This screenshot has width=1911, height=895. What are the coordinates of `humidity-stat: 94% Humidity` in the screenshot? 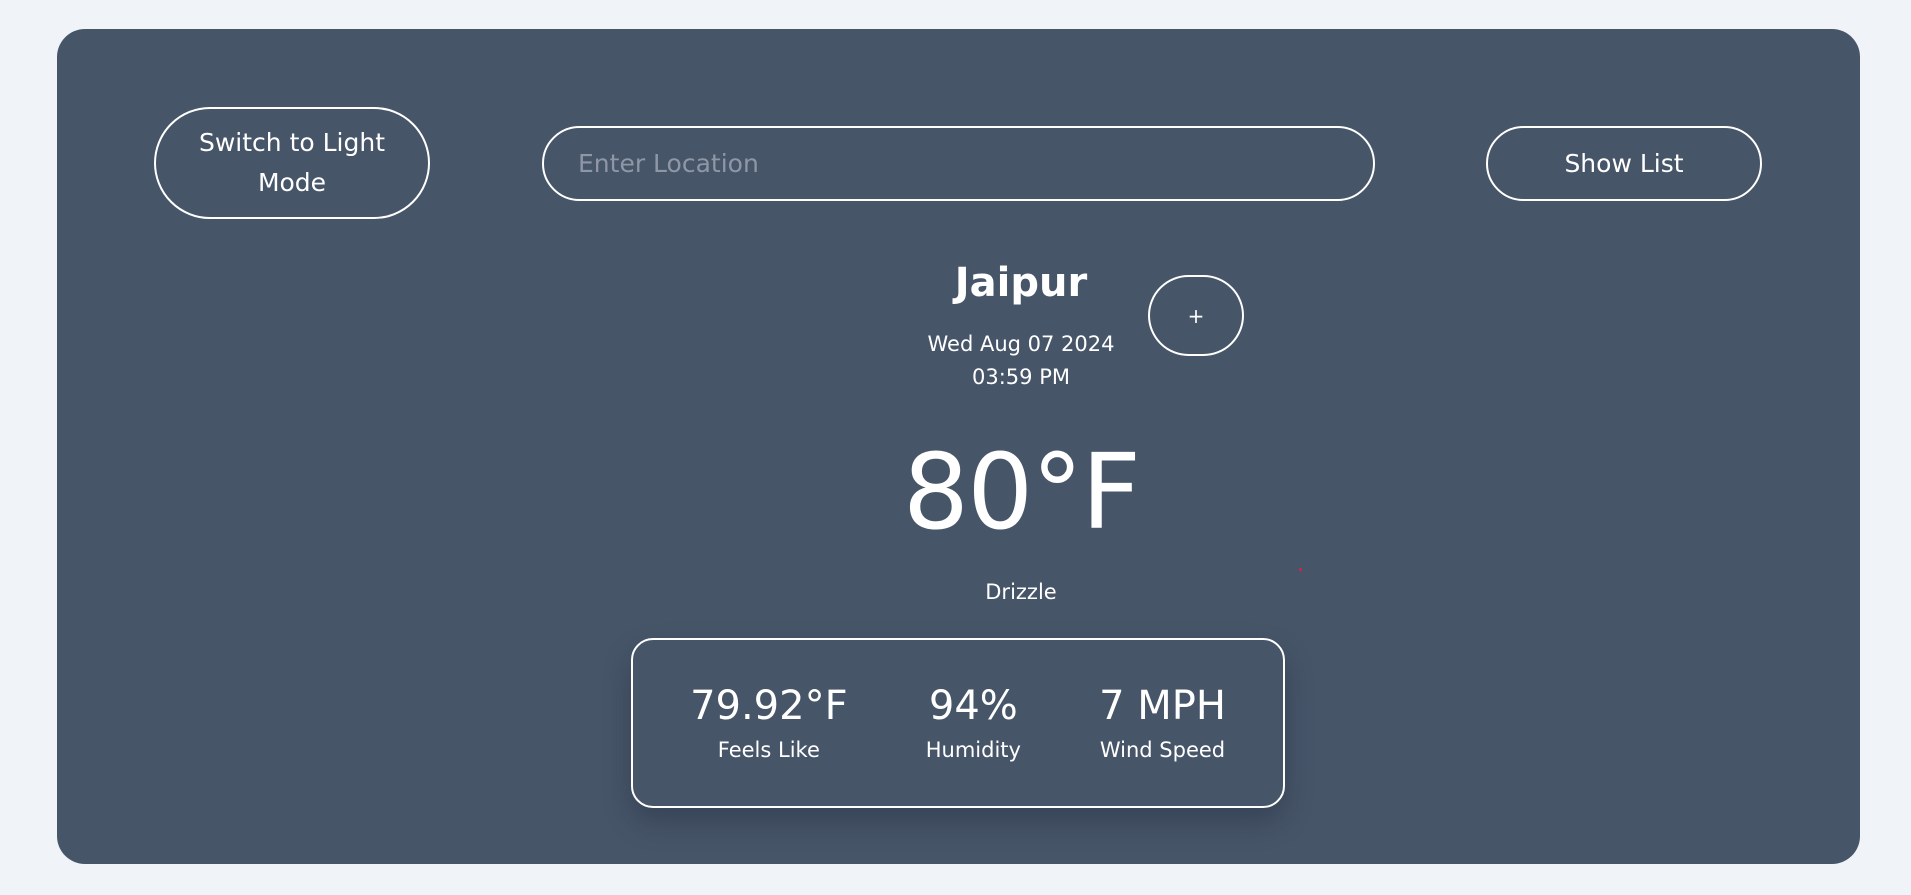 It's located at (973, 723).